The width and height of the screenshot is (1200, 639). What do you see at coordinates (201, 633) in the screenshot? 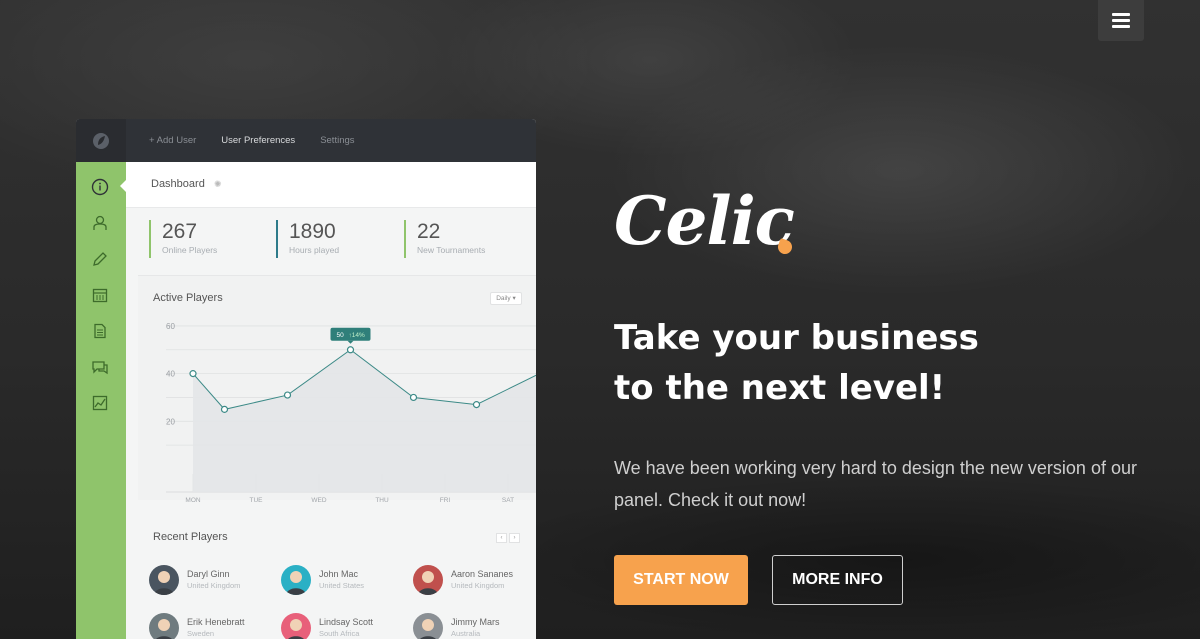
I see `player-country: Sweden` at bounding box center [201, 633].